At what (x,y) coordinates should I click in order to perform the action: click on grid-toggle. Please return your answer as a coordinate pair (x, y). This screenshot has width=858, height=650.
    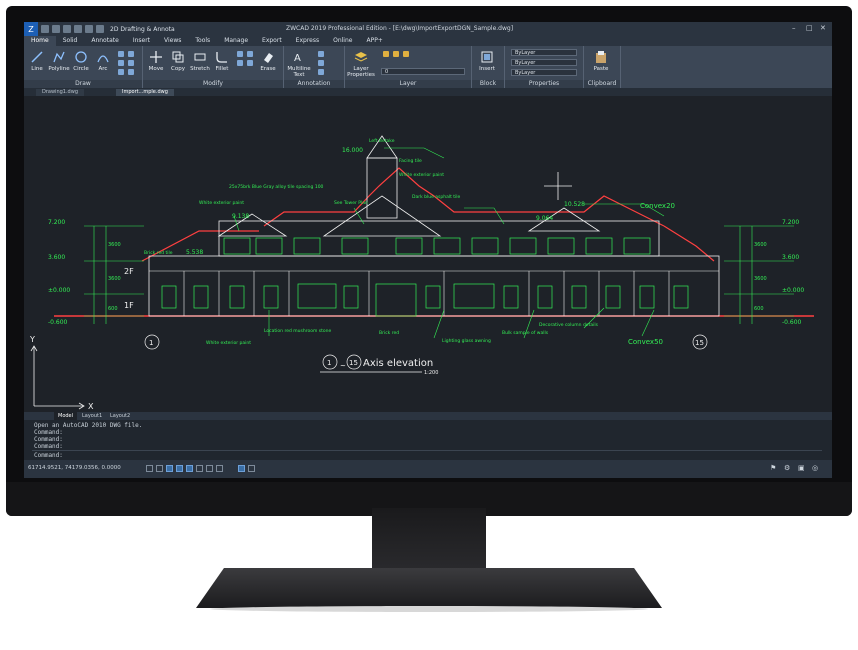
    Looking at the image, I should click on (159, 468).